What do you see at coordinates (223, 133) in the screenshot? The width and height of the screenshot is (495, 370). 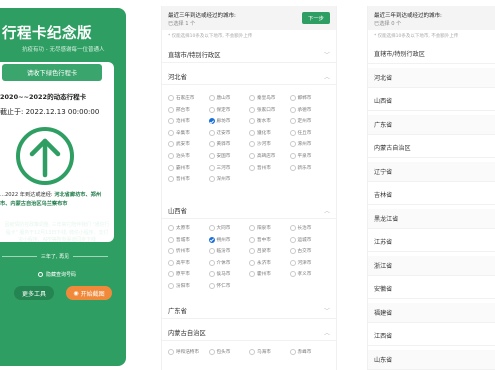 I see `city-label: 迁安市` at bounding box center [223, 133].